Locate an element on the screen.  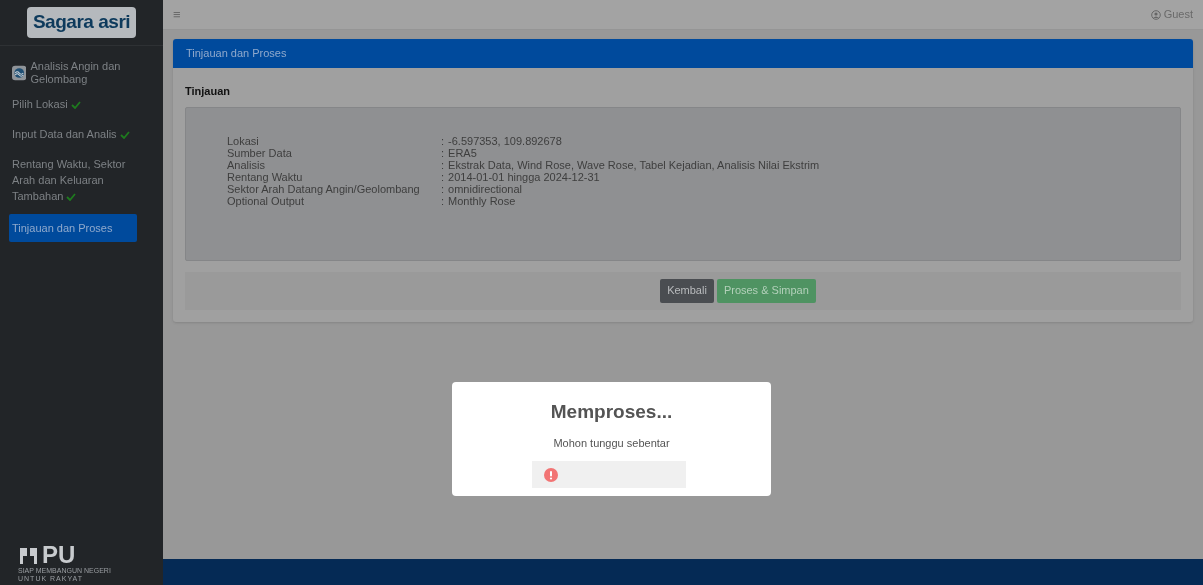
save-button: Proses & Simpan is located at coordinates (766, 290).